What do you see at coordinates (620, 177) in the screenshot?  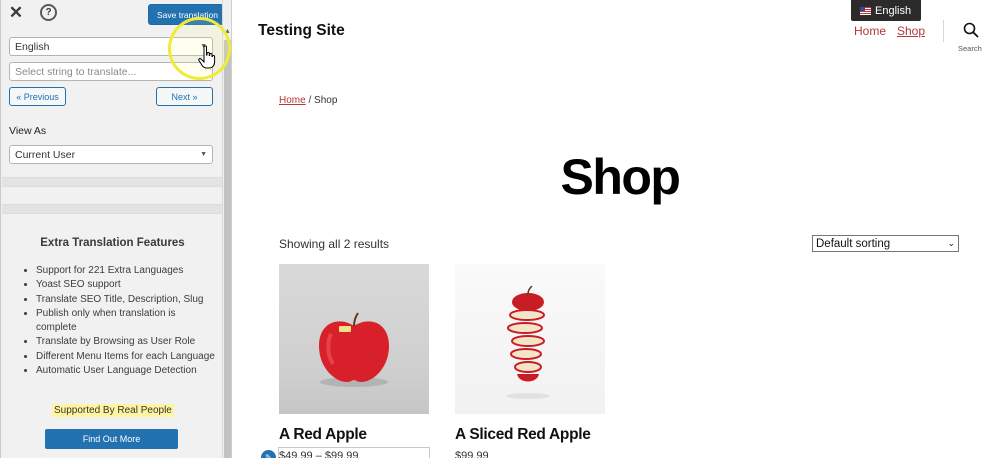 I see `page-title: Shop` at bounding box center [620, 177].